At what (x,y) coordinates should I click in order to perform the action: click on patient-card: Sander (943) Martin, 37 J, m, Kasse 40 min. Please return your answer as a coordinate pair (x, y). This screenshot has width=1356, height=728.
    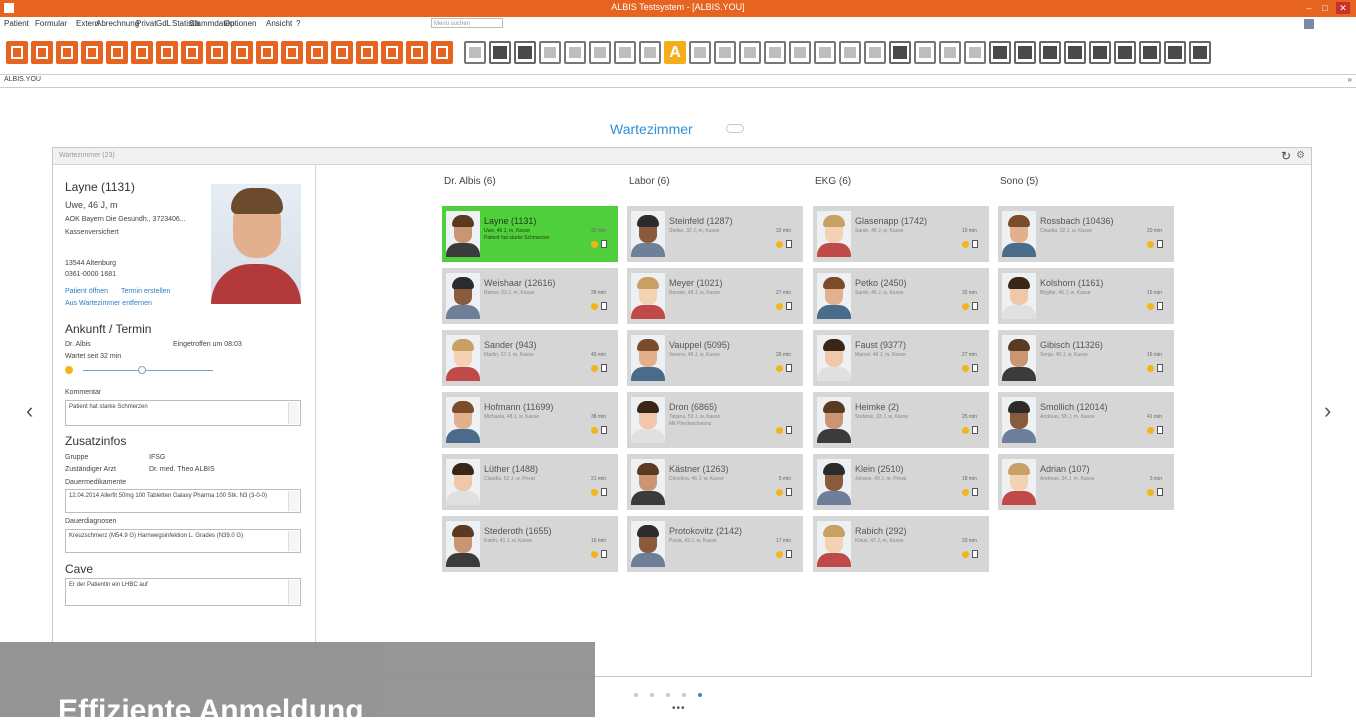
    Looking at the image, I should click on (530, 358).